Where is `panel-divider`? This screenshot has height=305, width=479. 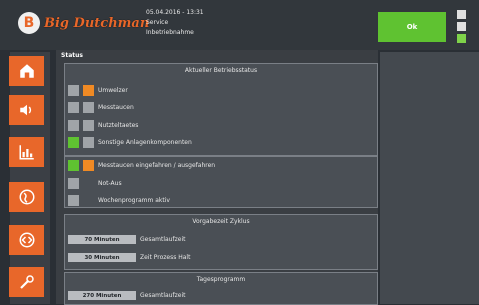 panel-divider is located at coordinates (220, 155).